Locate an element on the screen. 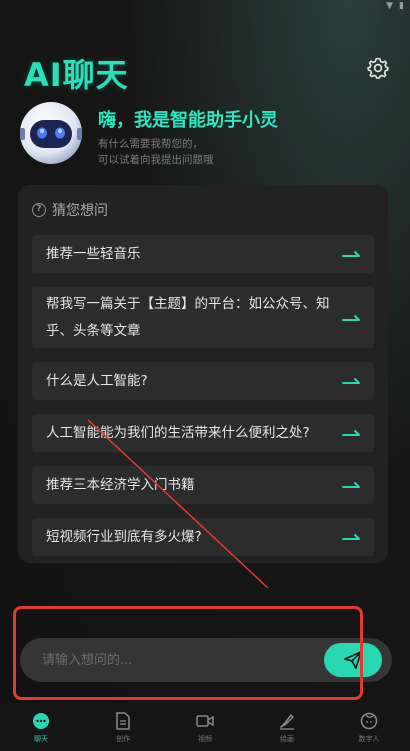 This screenshot has width=410, height=751. suggestion-text: 推荐三本经济学入门书籍 is located at coordinates (120, 484).